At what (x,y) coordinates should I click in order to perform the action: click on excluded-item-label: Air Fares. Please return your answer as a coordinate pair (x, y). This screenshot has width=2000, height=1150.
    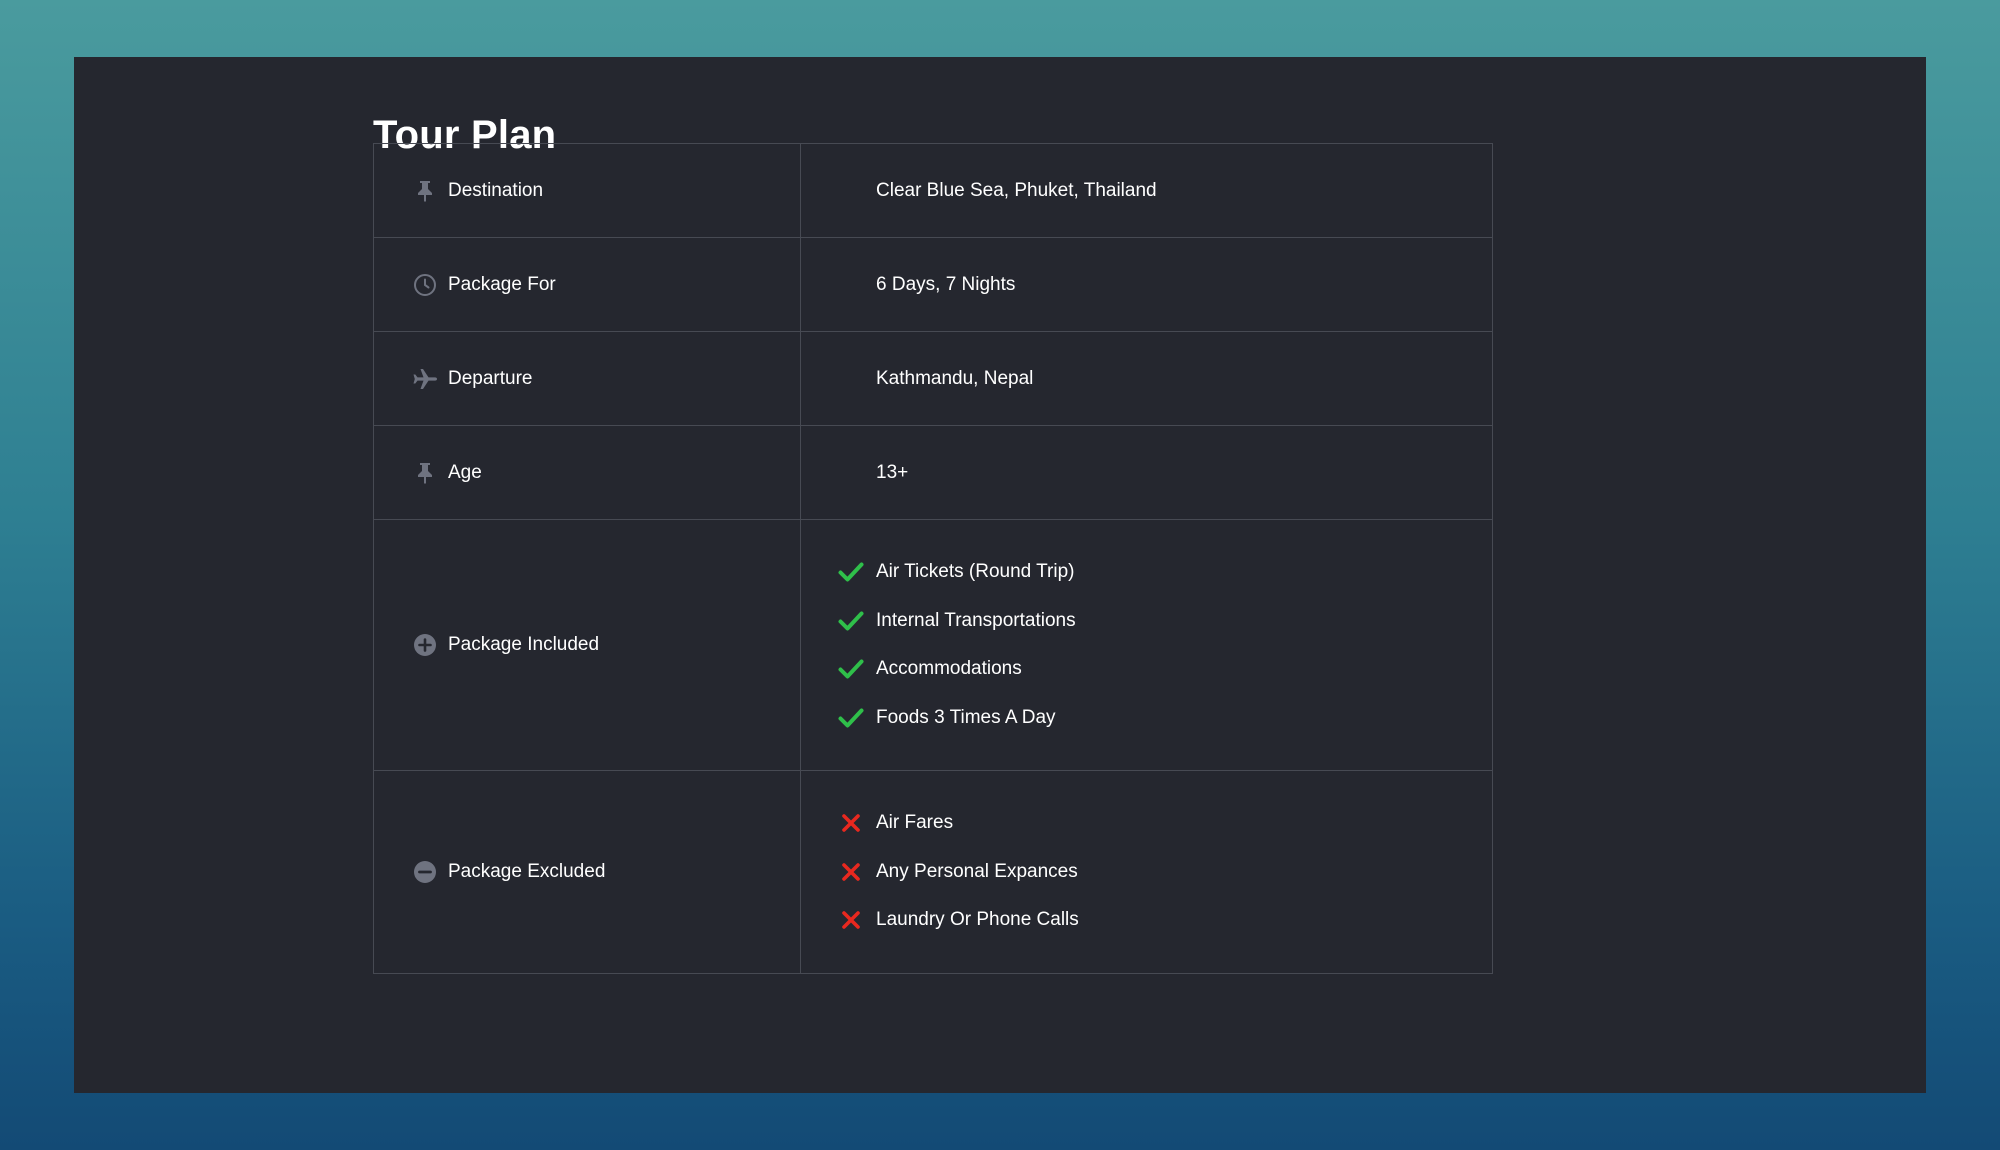
    Looking at the image, I should click on (915, 823).